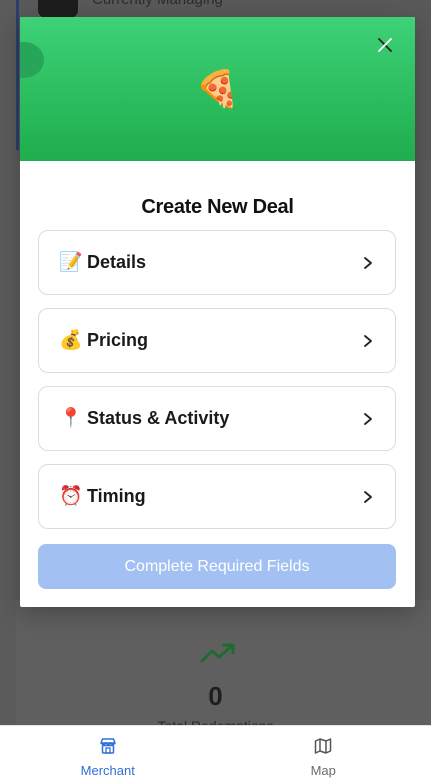 The width and height of the screenshot is (431, 780). Describe the element at coordinates (217, 207) in the screenshot. I see `modal-title: Create New Deal` at that location.